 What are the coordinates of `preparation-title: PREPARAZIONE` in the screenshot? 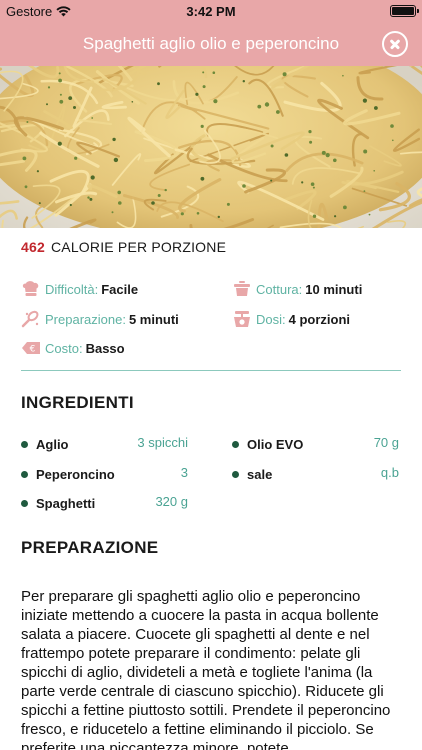 It's located at (90, 547).